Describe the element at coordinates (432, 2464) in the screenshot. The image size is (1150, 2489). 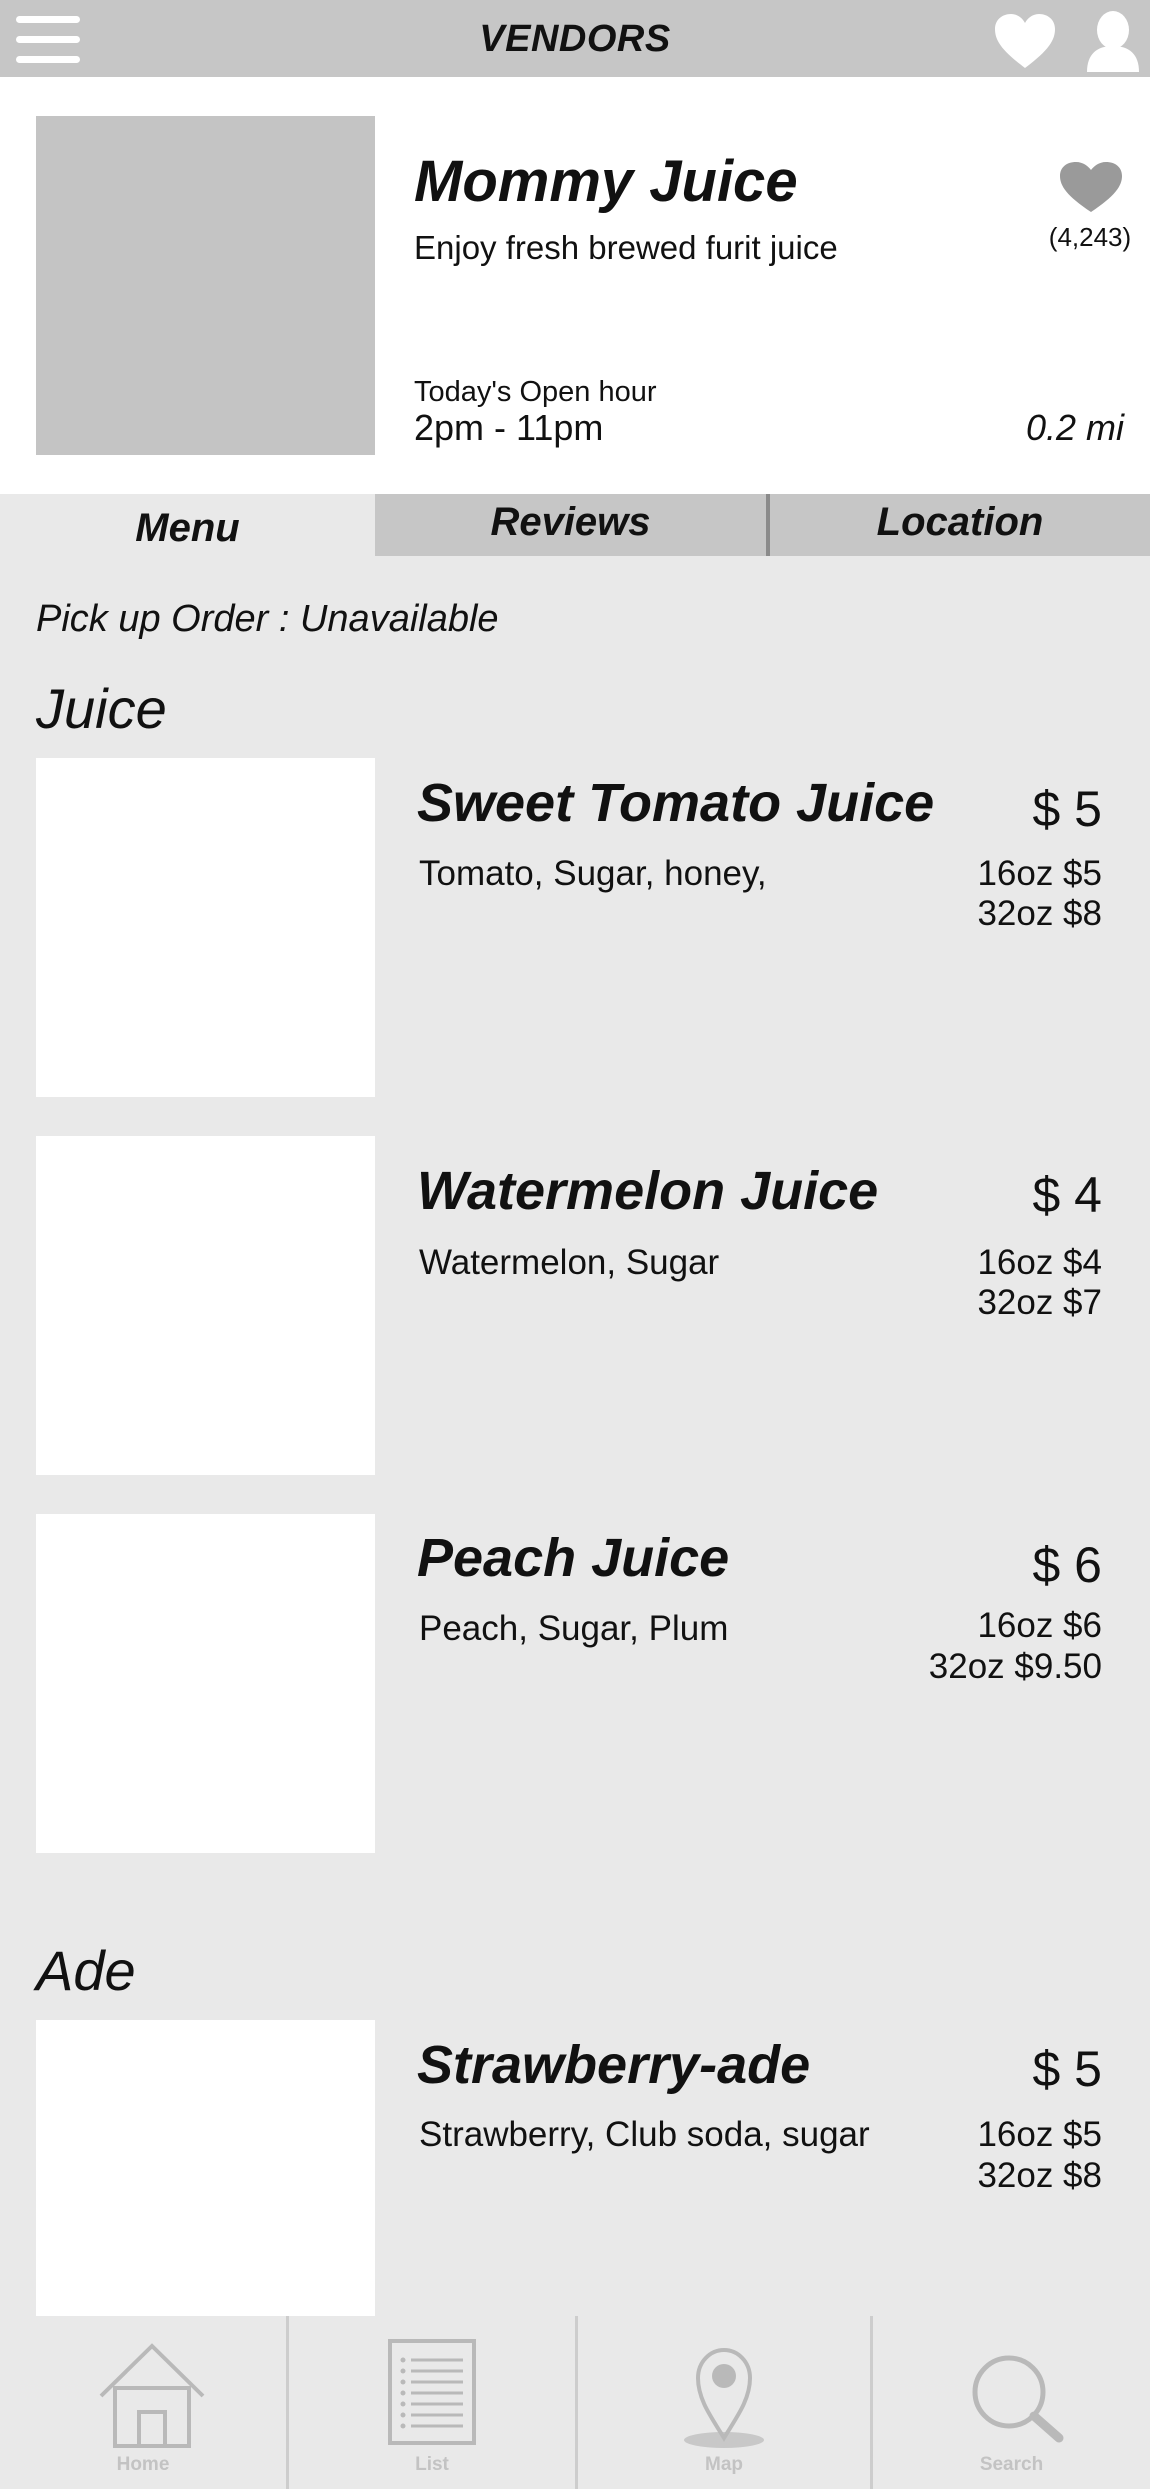
I see `nav-list-label: List` at that location.